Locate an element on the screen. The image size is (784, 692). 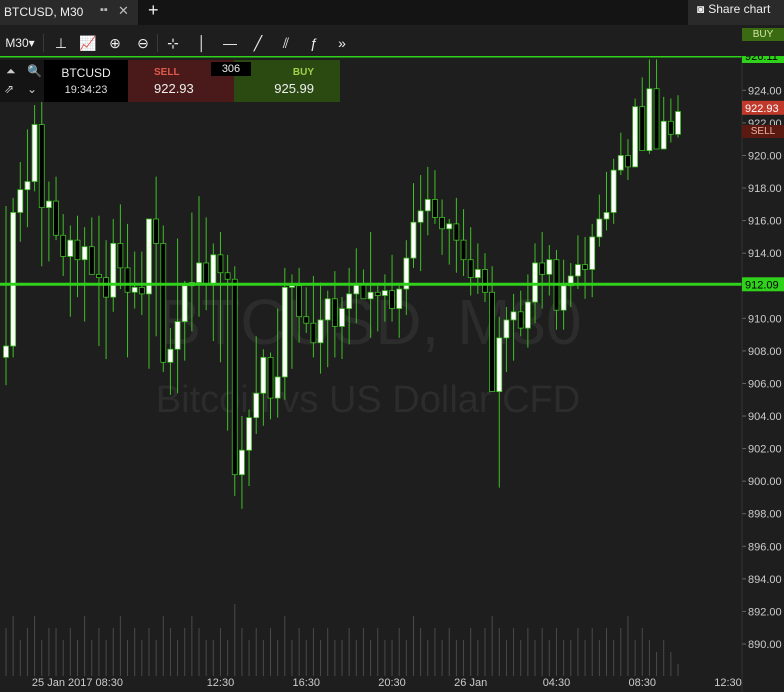
price-tick-label: 902.00 is located at coordinates (765, 450).